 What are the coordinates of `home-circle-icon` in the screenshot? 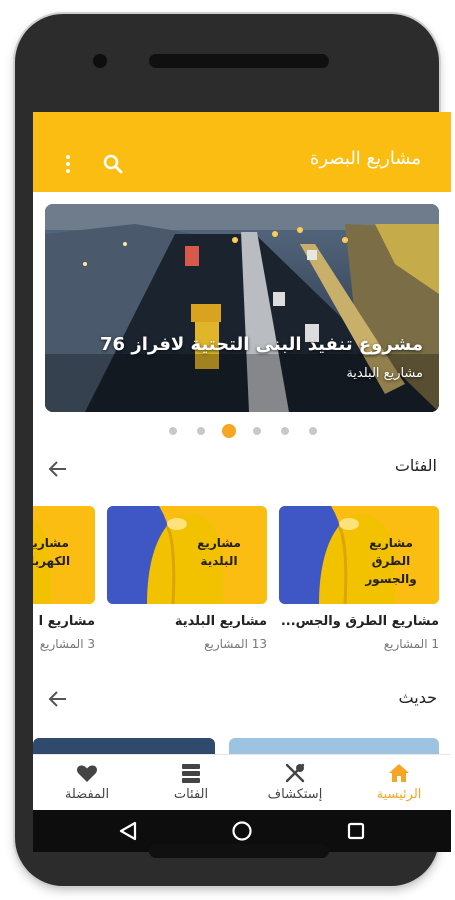 It's located at (242, 831).